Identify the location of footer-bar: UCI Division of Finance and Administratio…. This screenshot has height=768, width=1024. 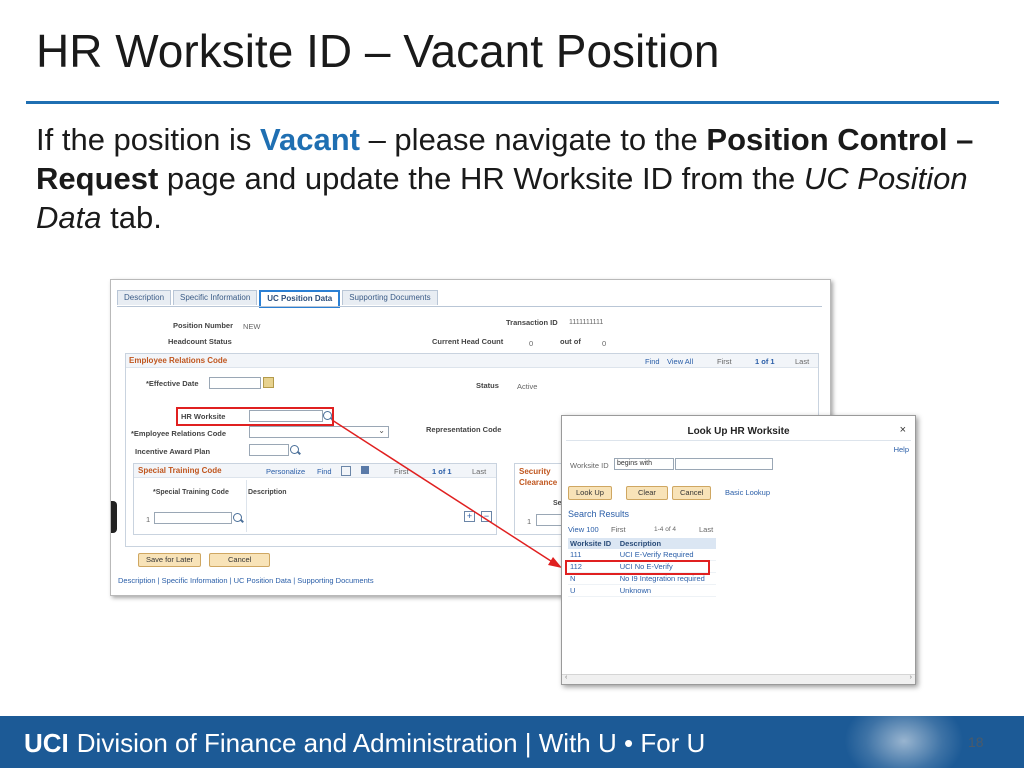
(512, 742).